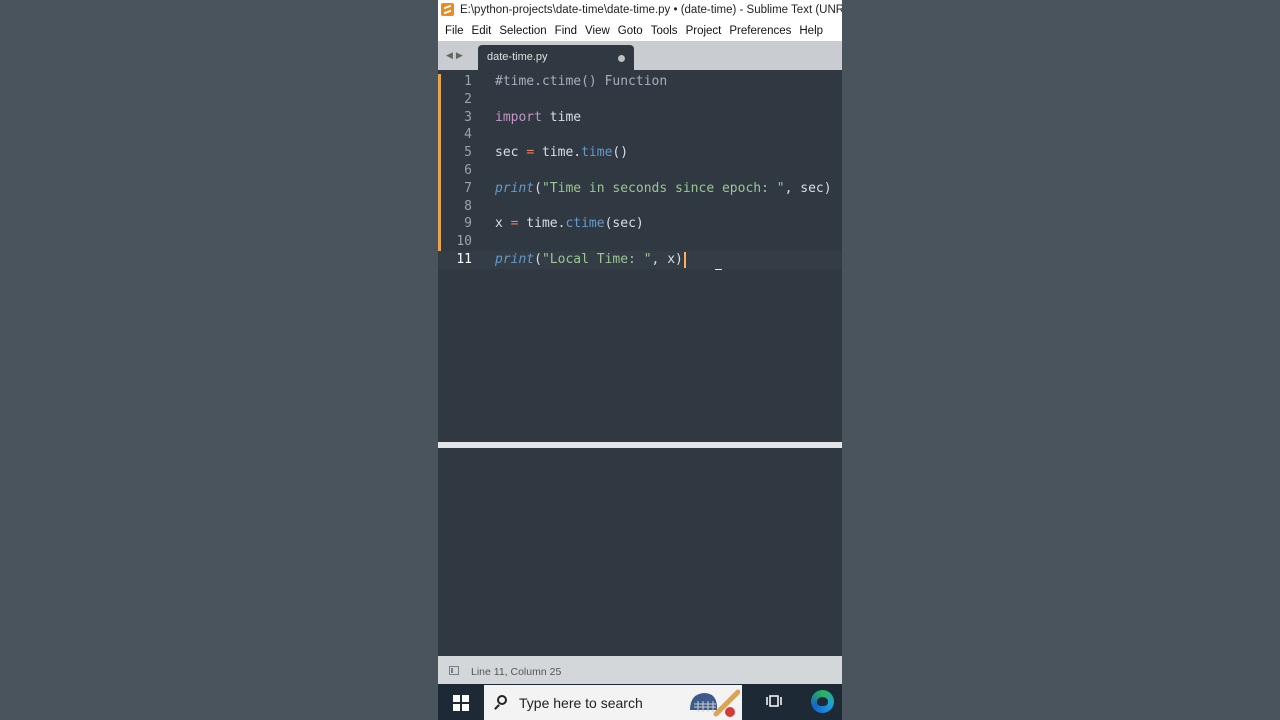 This screenshot has width=1280, height=720. Describe the element at coordinates (620, 153) in the screenshot. I see `code-token: ()` at that location.